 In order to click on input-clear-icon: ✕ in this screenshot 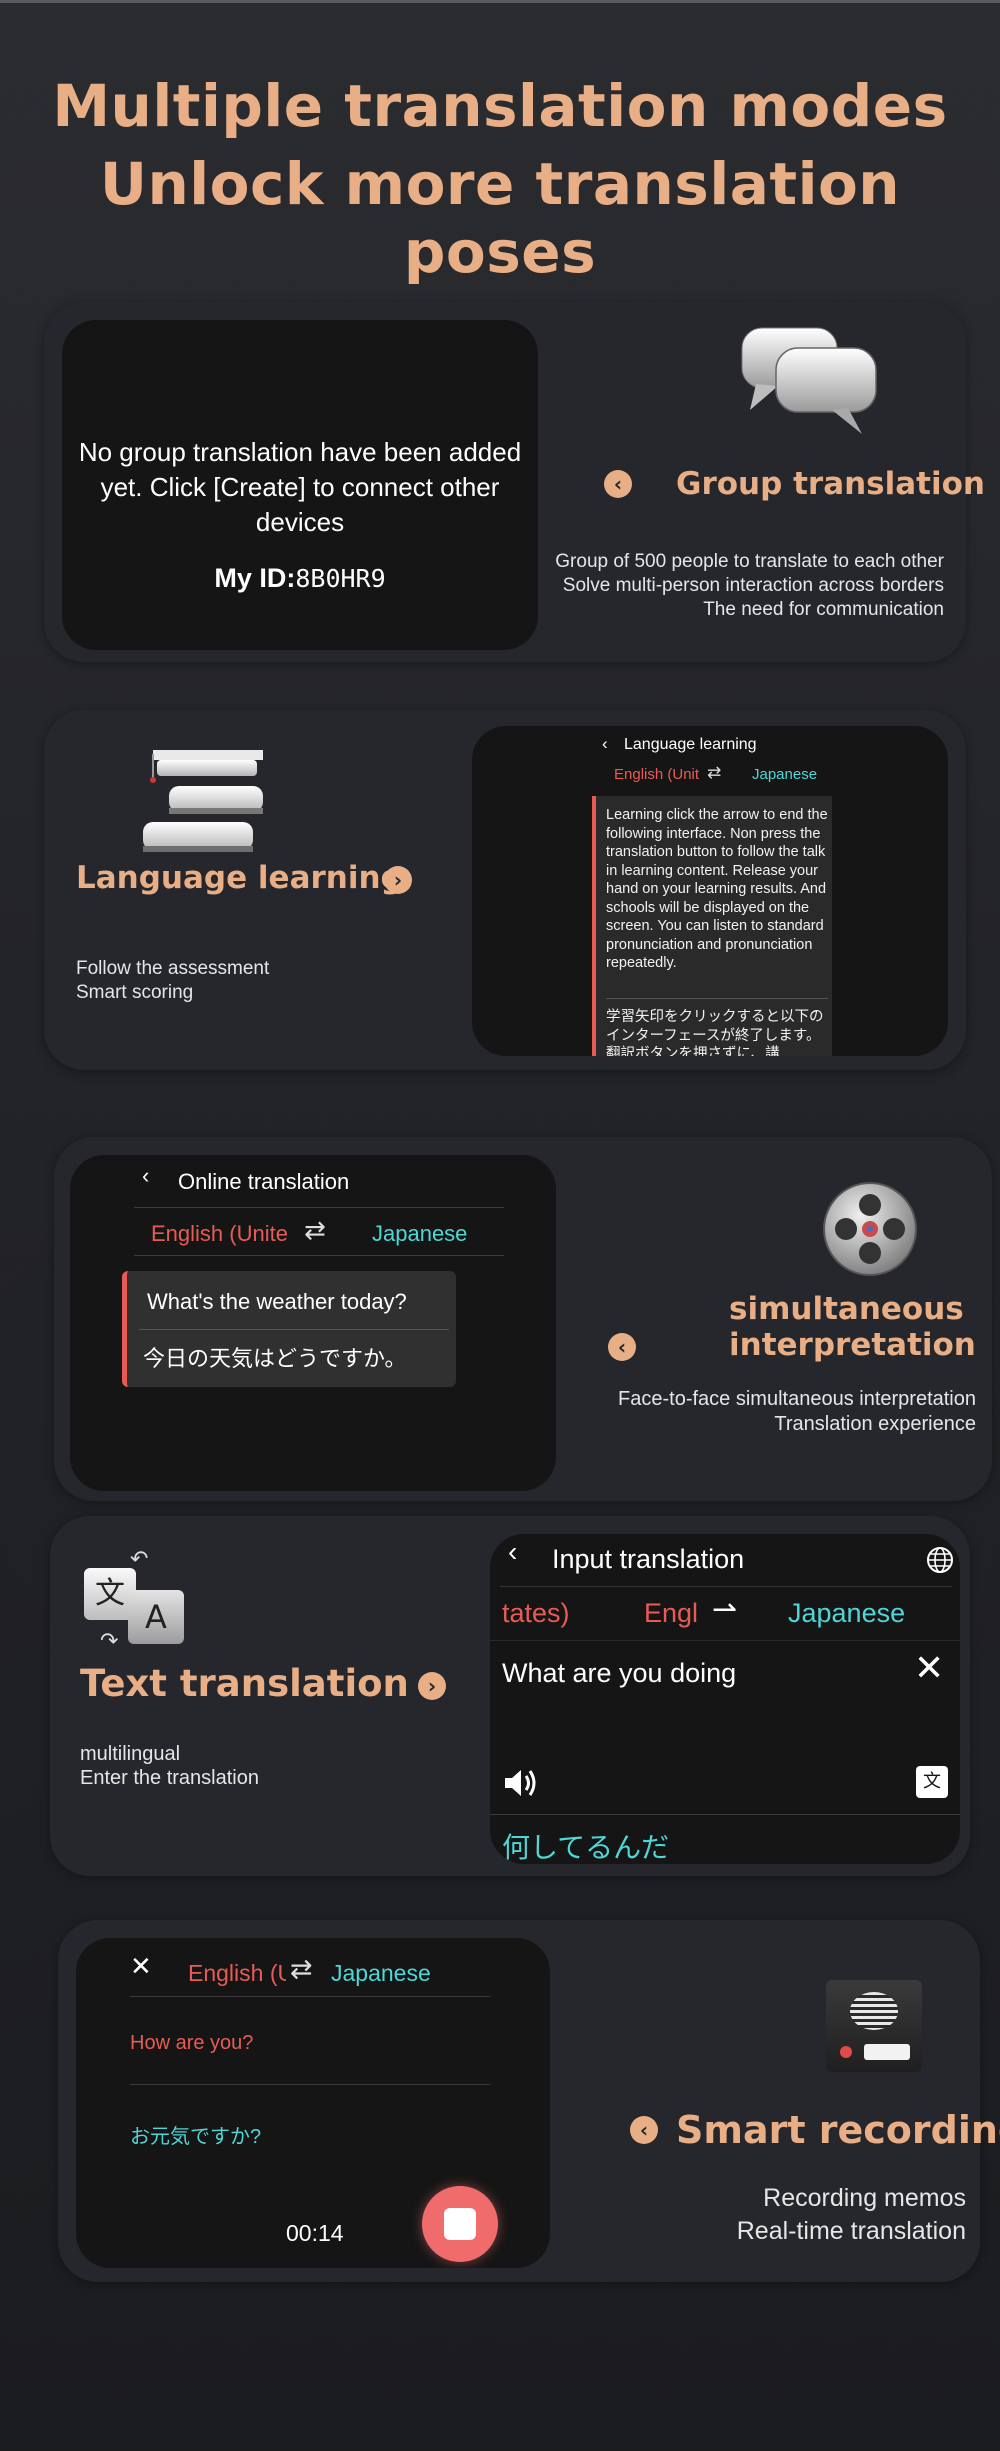, I will do `click(929, 1668)`.